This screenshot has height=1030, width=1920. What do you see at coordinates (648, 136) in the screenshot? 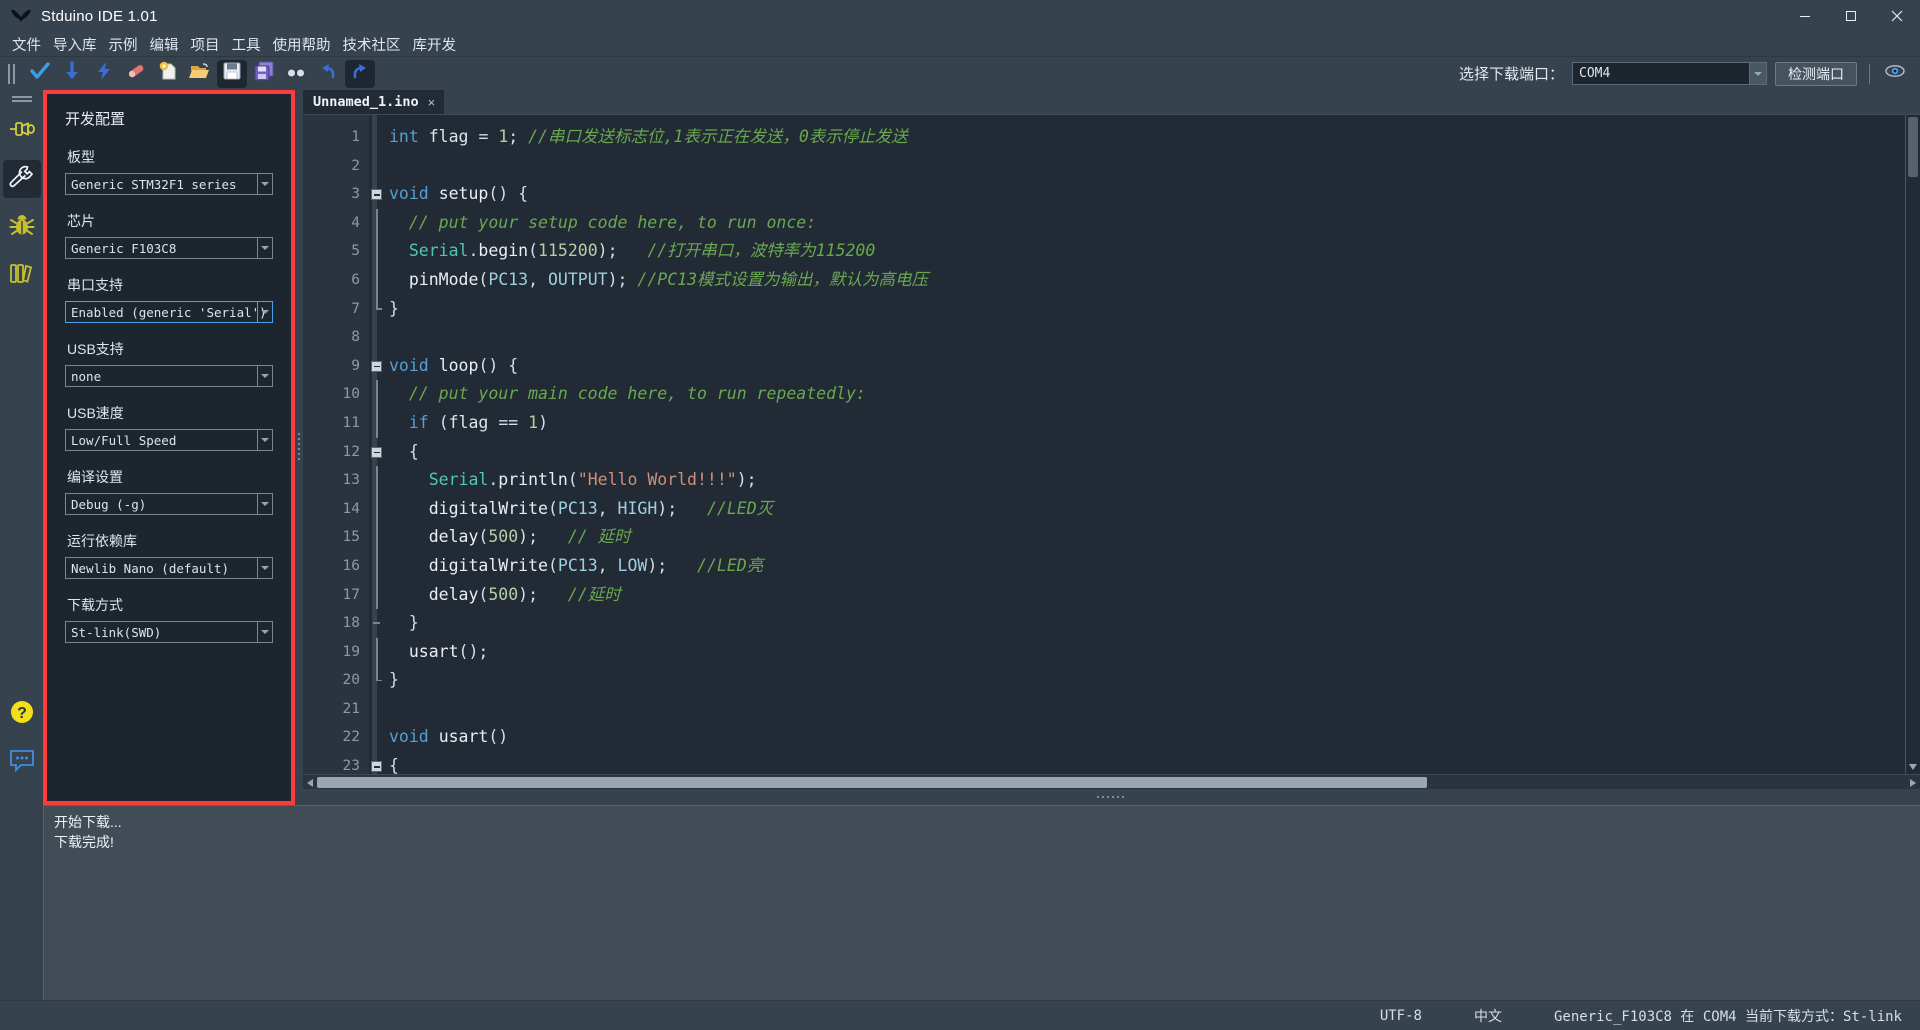
I see `code-line-1: int flag = 1; //串口发送标志位,1表示正在发送，0表示停止发送` at bounding box center [648, 136].